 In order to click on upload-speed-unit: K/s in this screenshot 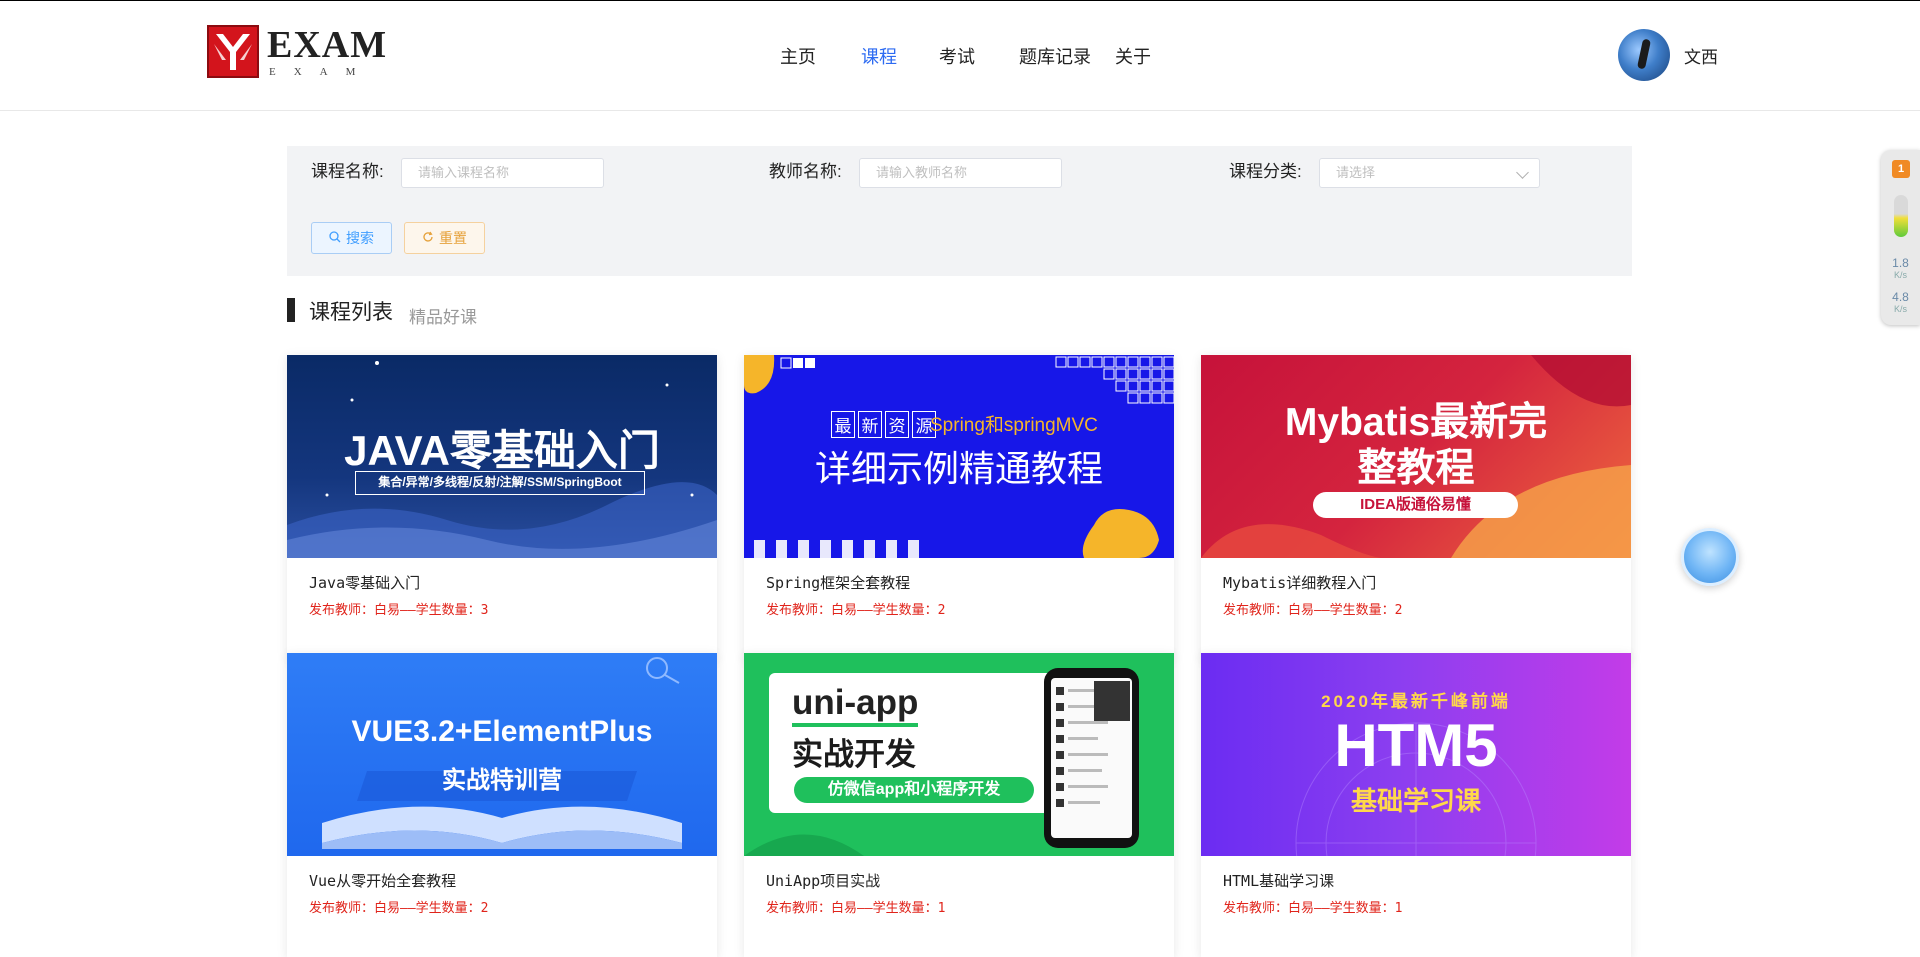, I will do `click(1900, 275)`.